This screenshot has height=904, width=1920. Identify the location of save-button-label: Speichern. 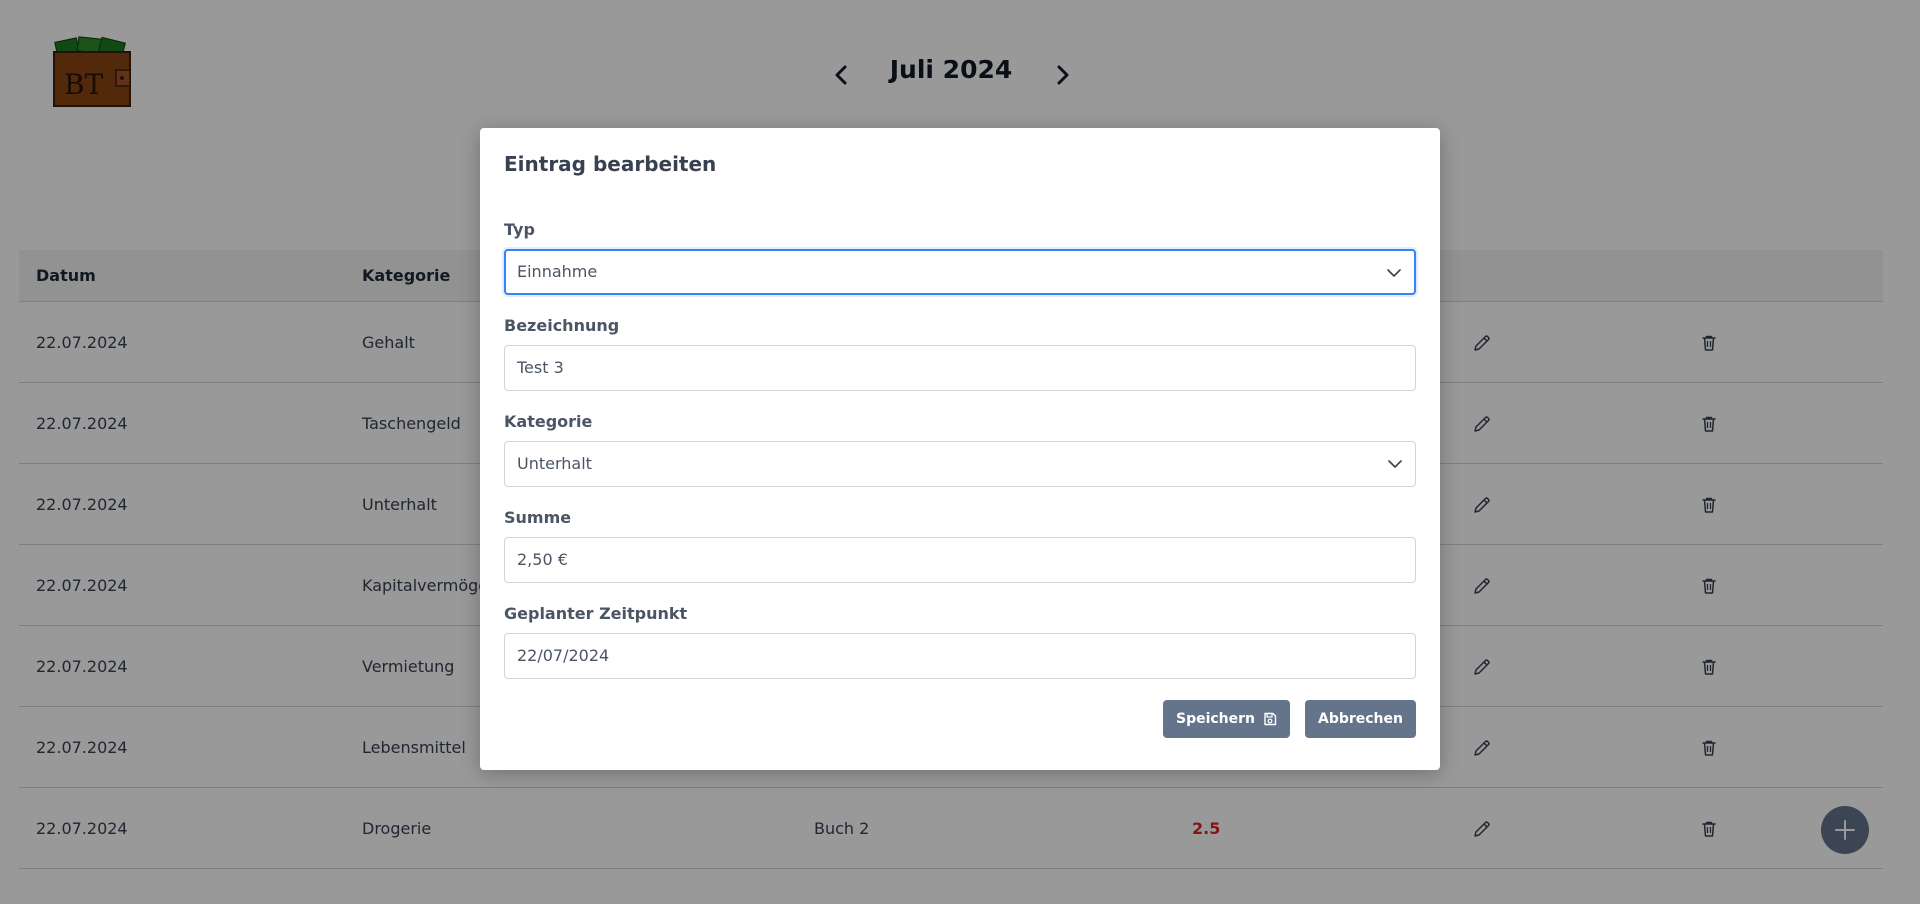
(1215, 719).